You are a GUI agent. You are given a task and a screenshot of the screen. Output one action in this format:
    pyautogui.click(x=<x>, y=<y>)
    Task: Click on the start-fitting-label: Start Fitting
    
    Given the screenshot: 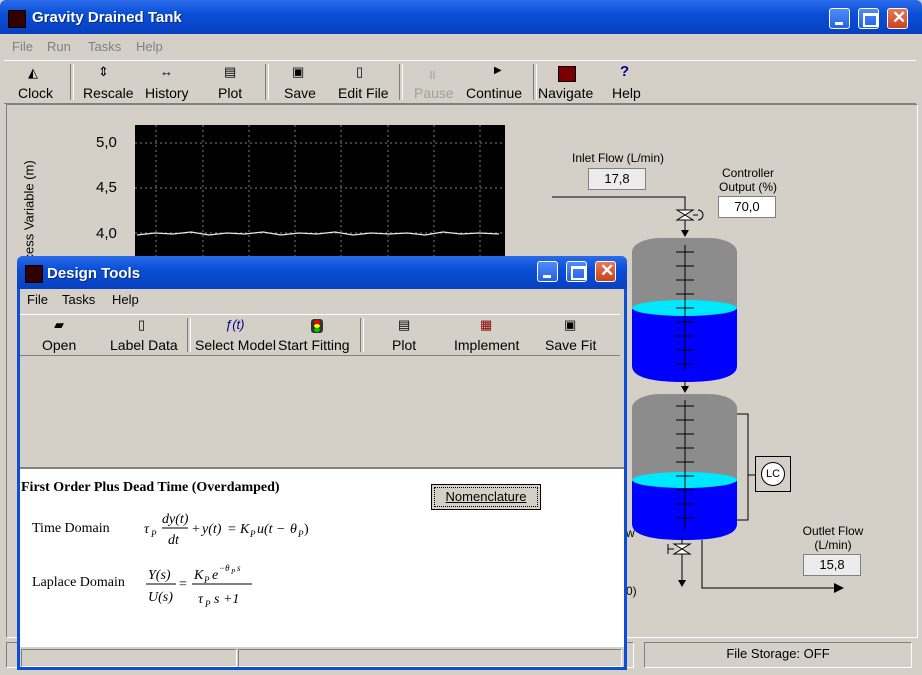 What is the action you would take?
    pyautogui.click(x=314, y=345)
    